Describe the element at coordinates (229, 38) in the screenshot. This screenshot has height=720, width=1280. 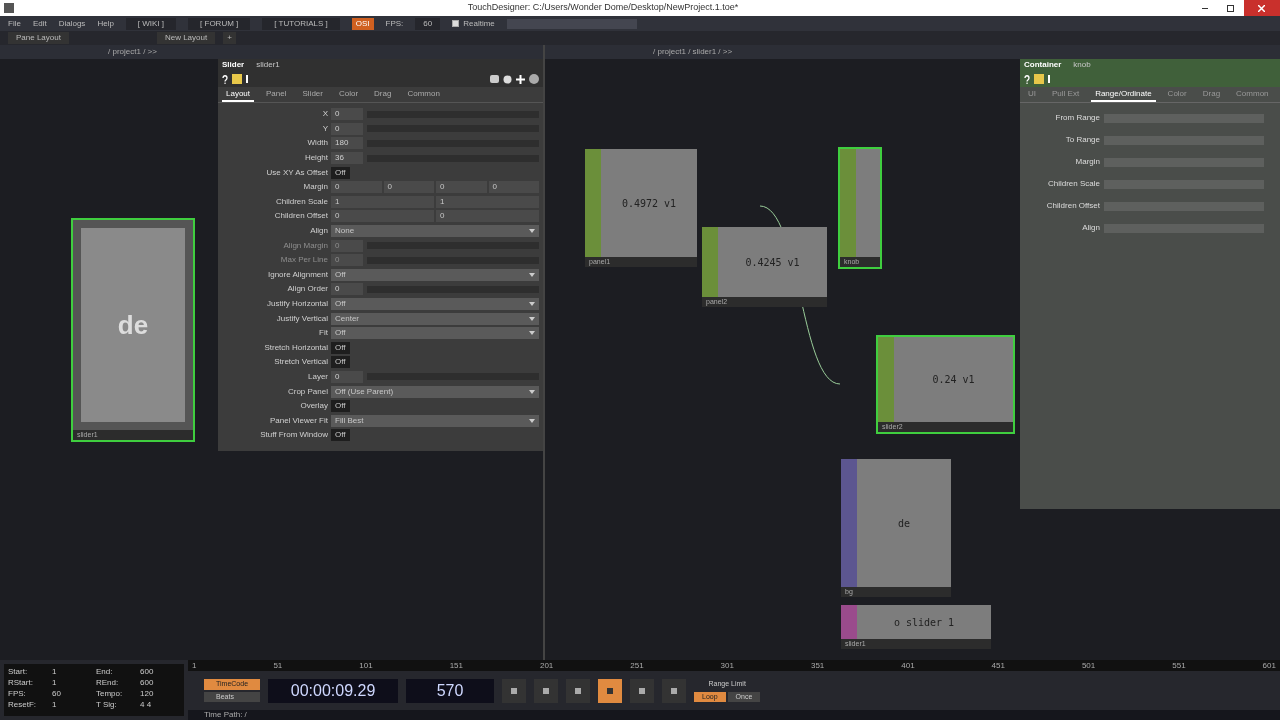
I see `add-button: +` at that location.